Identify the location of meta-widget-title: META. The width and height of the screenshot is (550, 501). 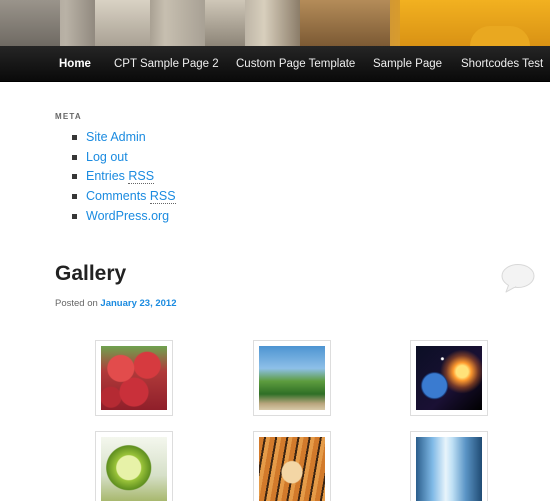
(68, 116).